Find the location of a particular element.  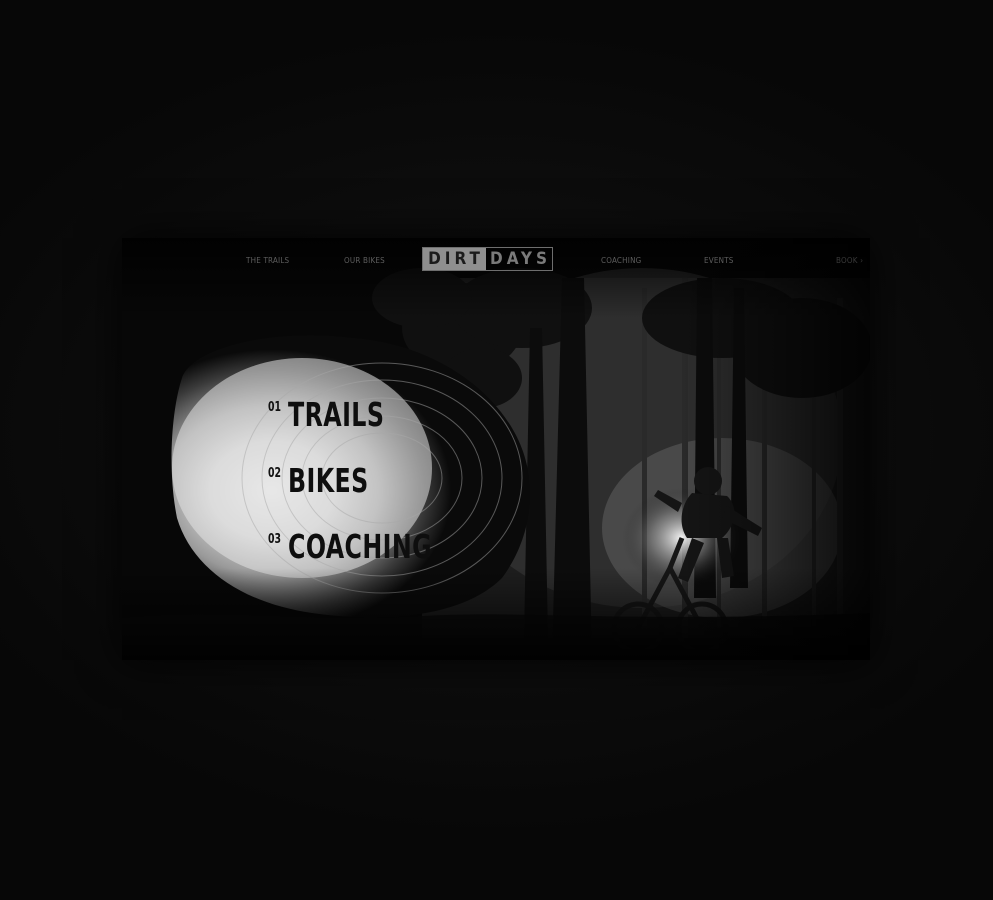

menu-label: BIKES is located at coordinates (328, 480).